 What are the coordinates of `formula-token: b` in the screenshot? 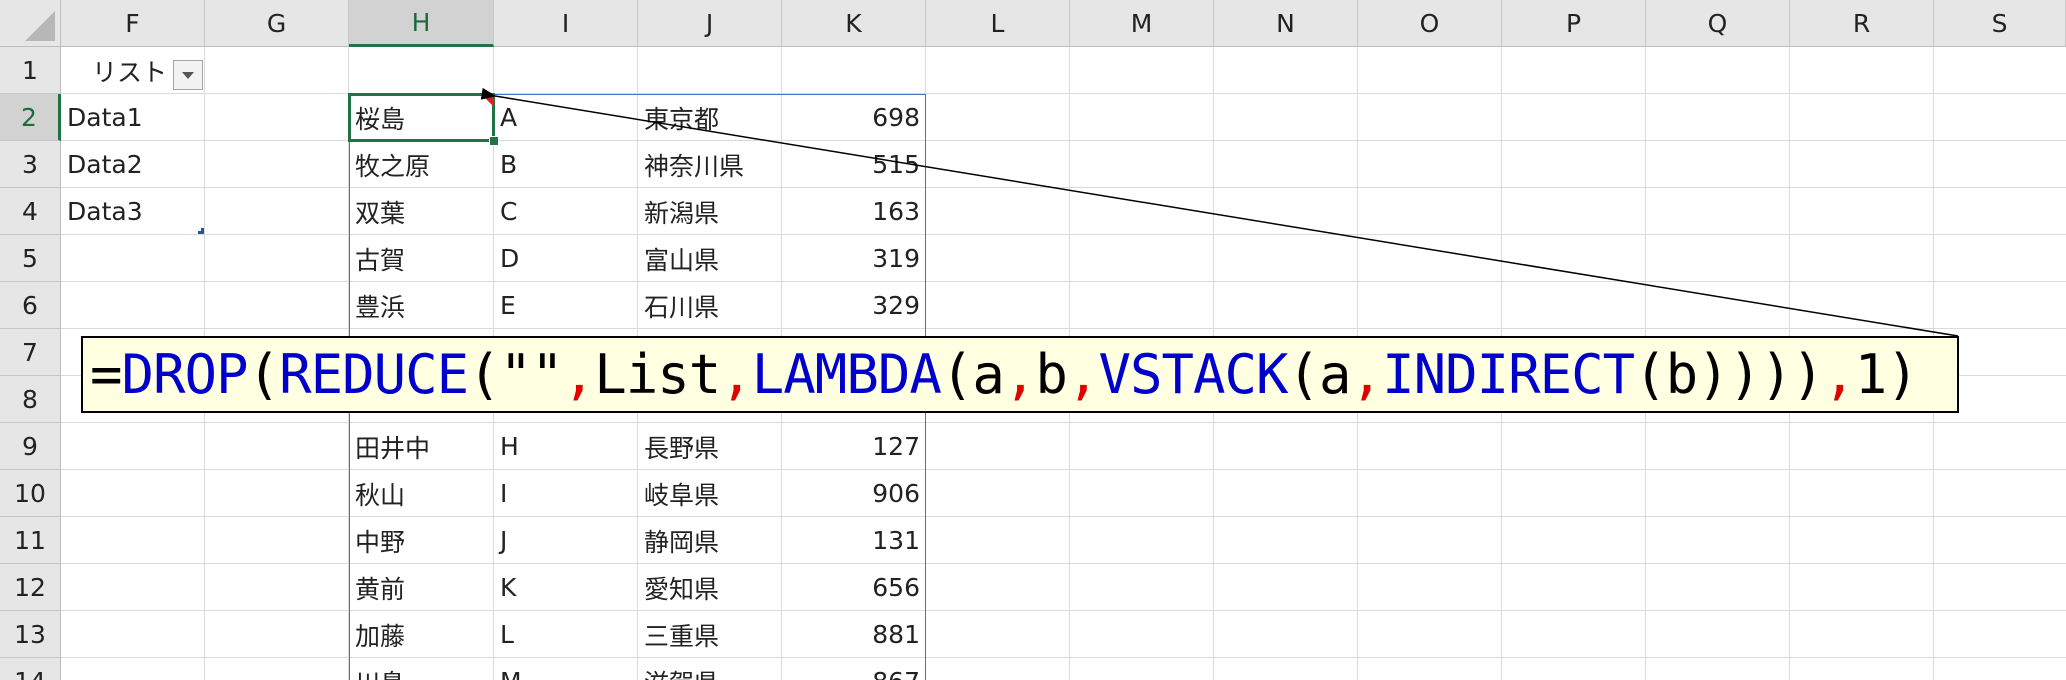 It's located at (1051, 374).